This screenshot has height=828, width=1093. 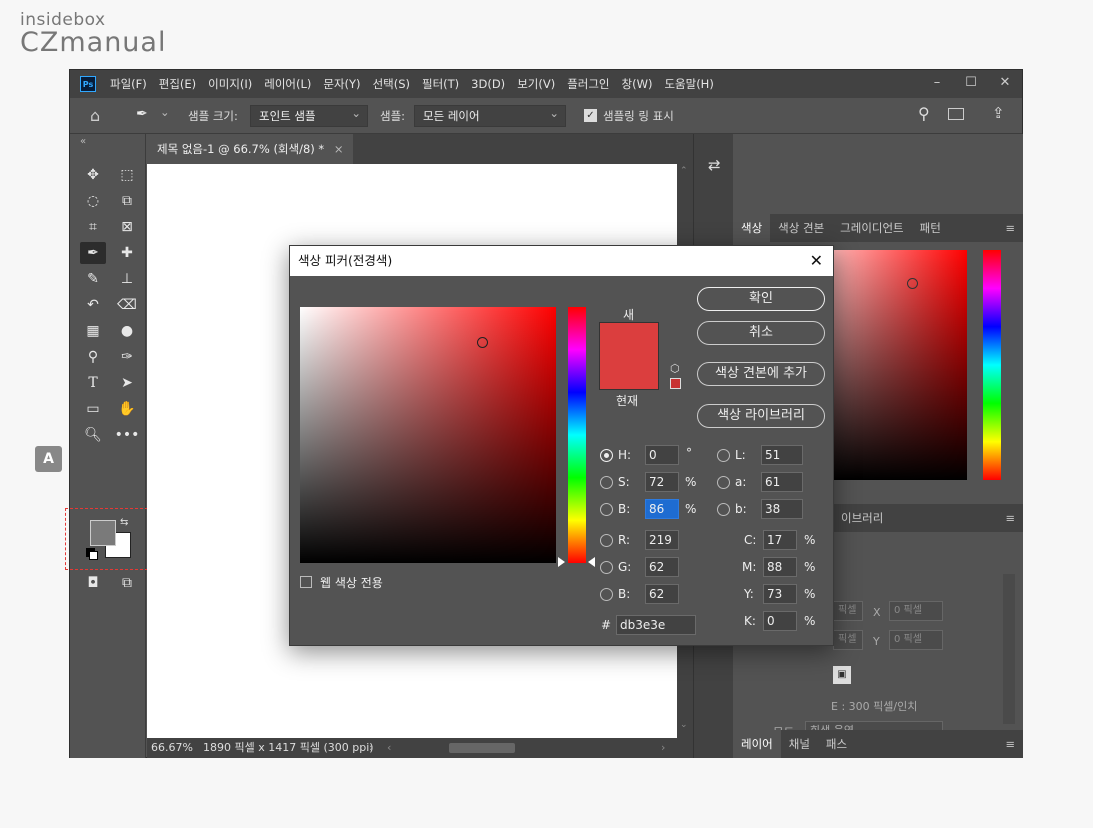 I want to click on menu-window: 창(W), so click(x=637, y=84).